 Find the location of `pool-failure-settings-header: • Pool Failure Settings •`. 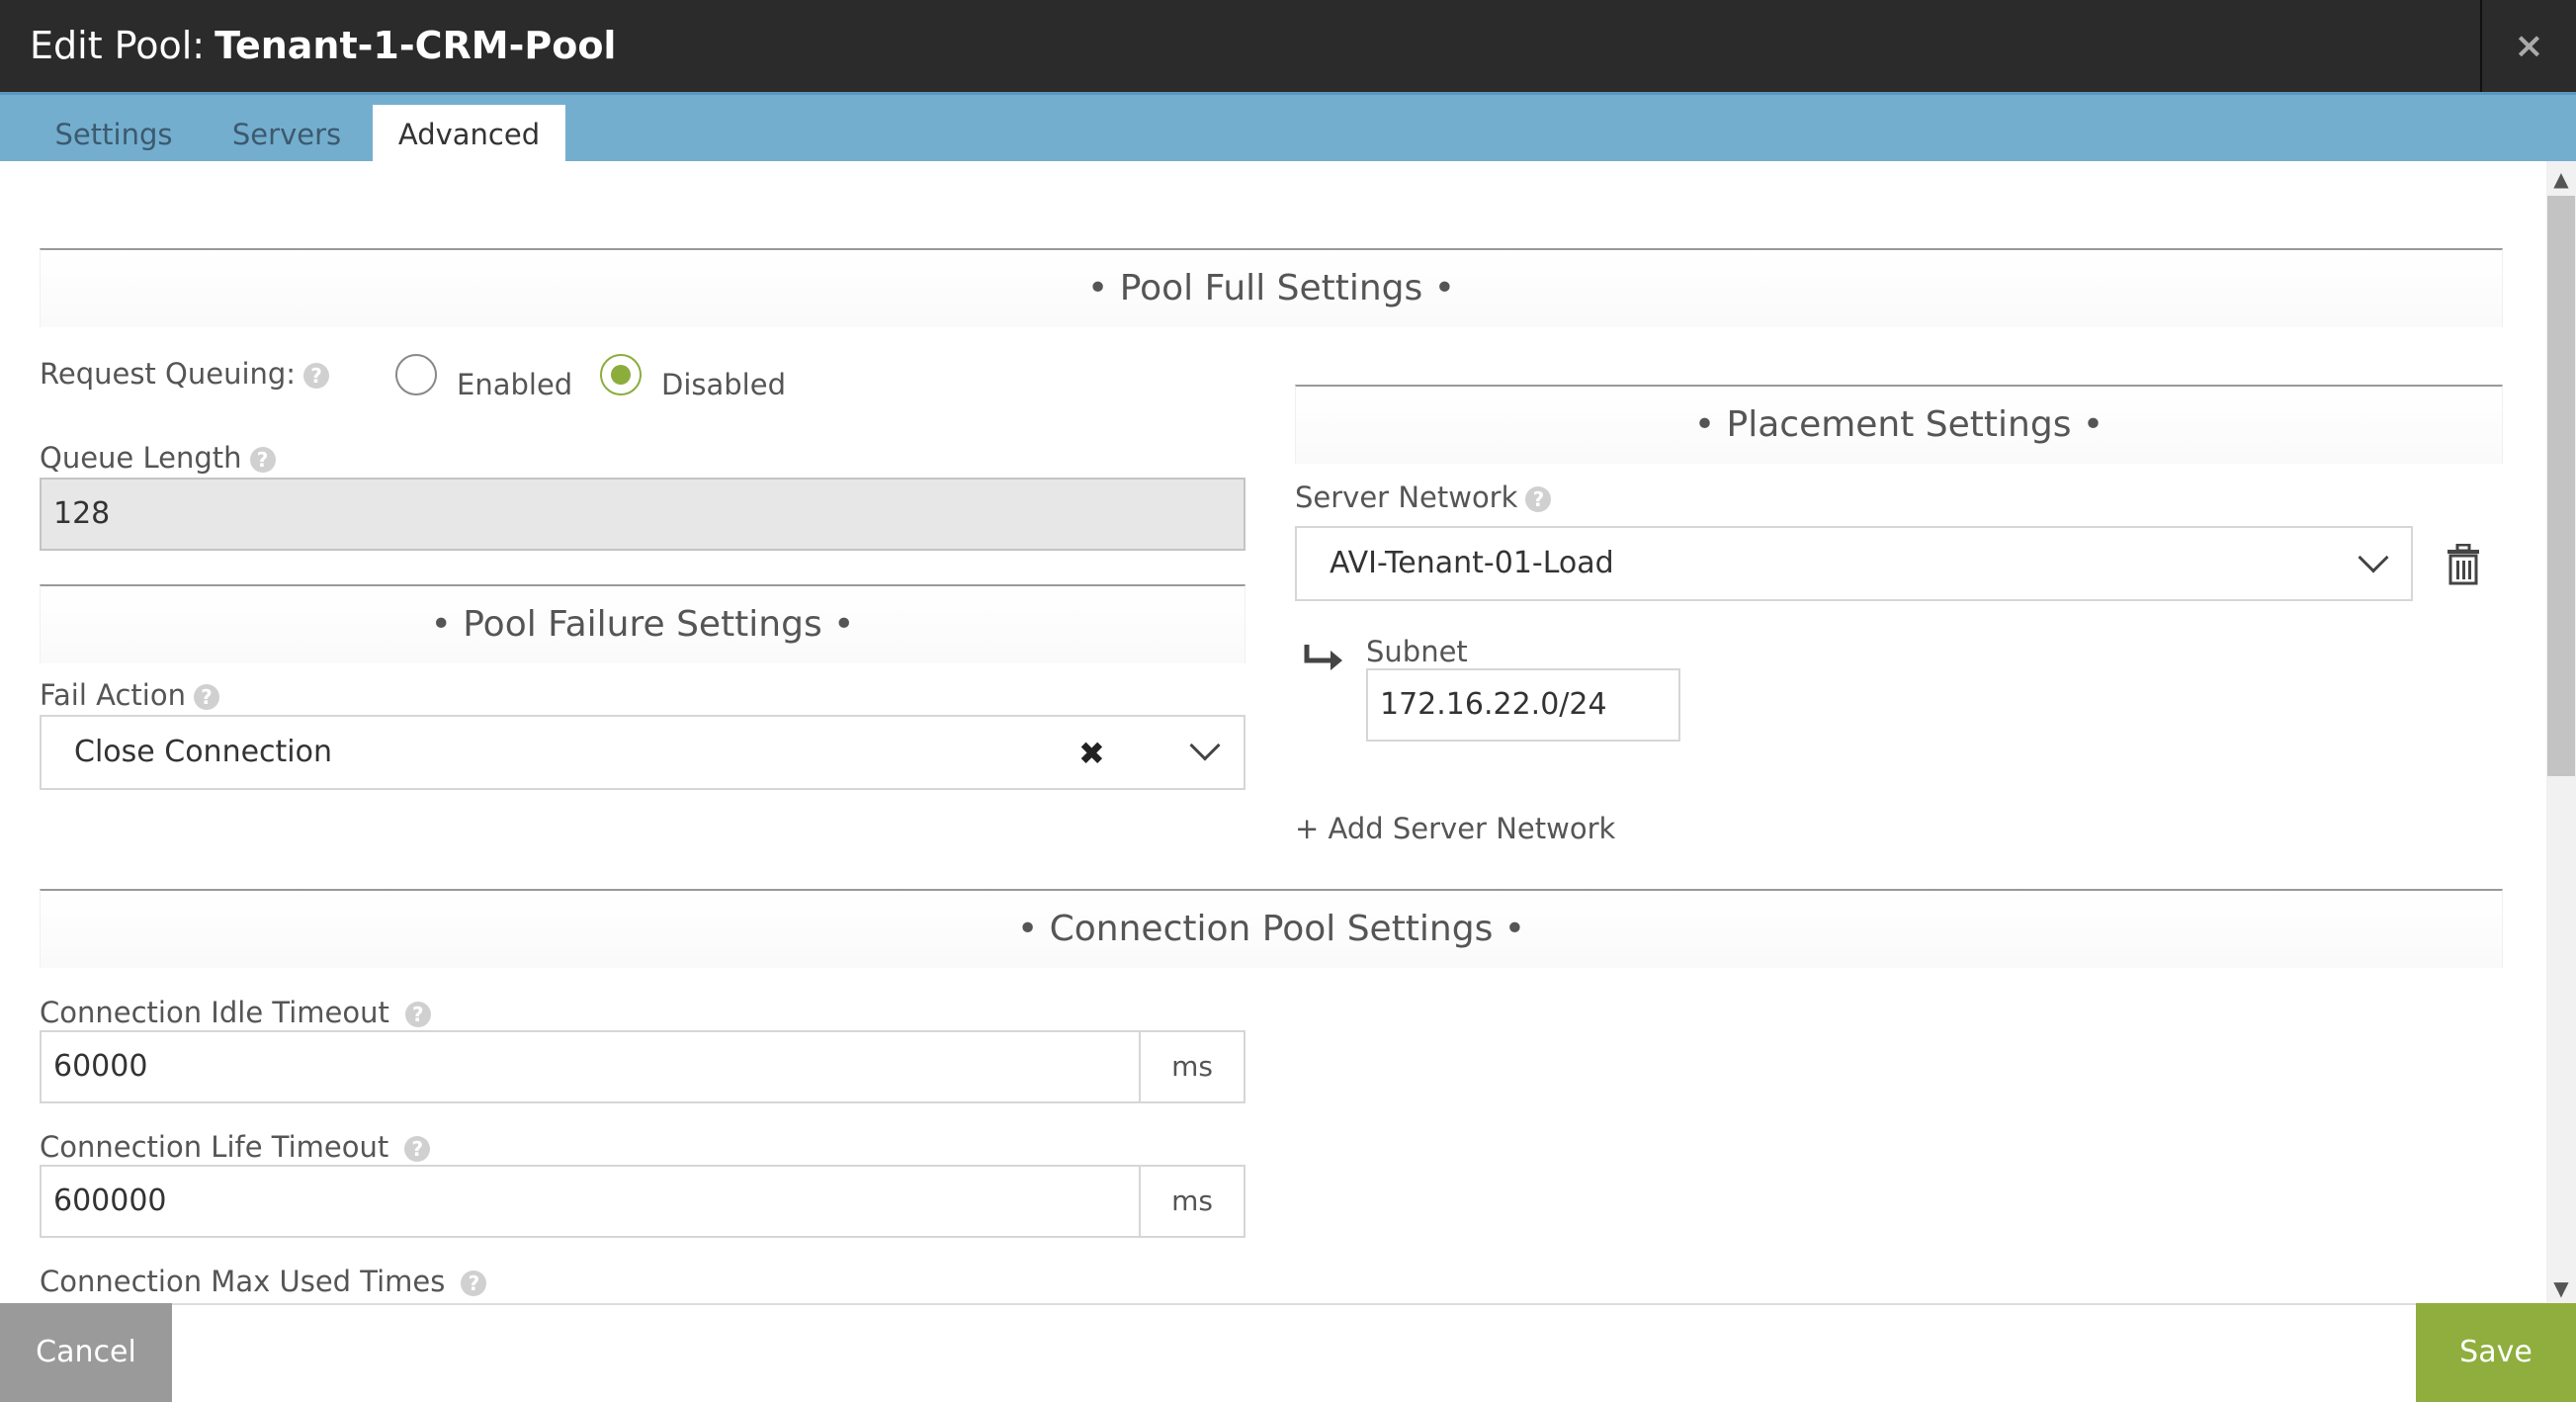

pool-failure-settings-header: • Pool Failure Settings • is located at coordinates (642, 623).